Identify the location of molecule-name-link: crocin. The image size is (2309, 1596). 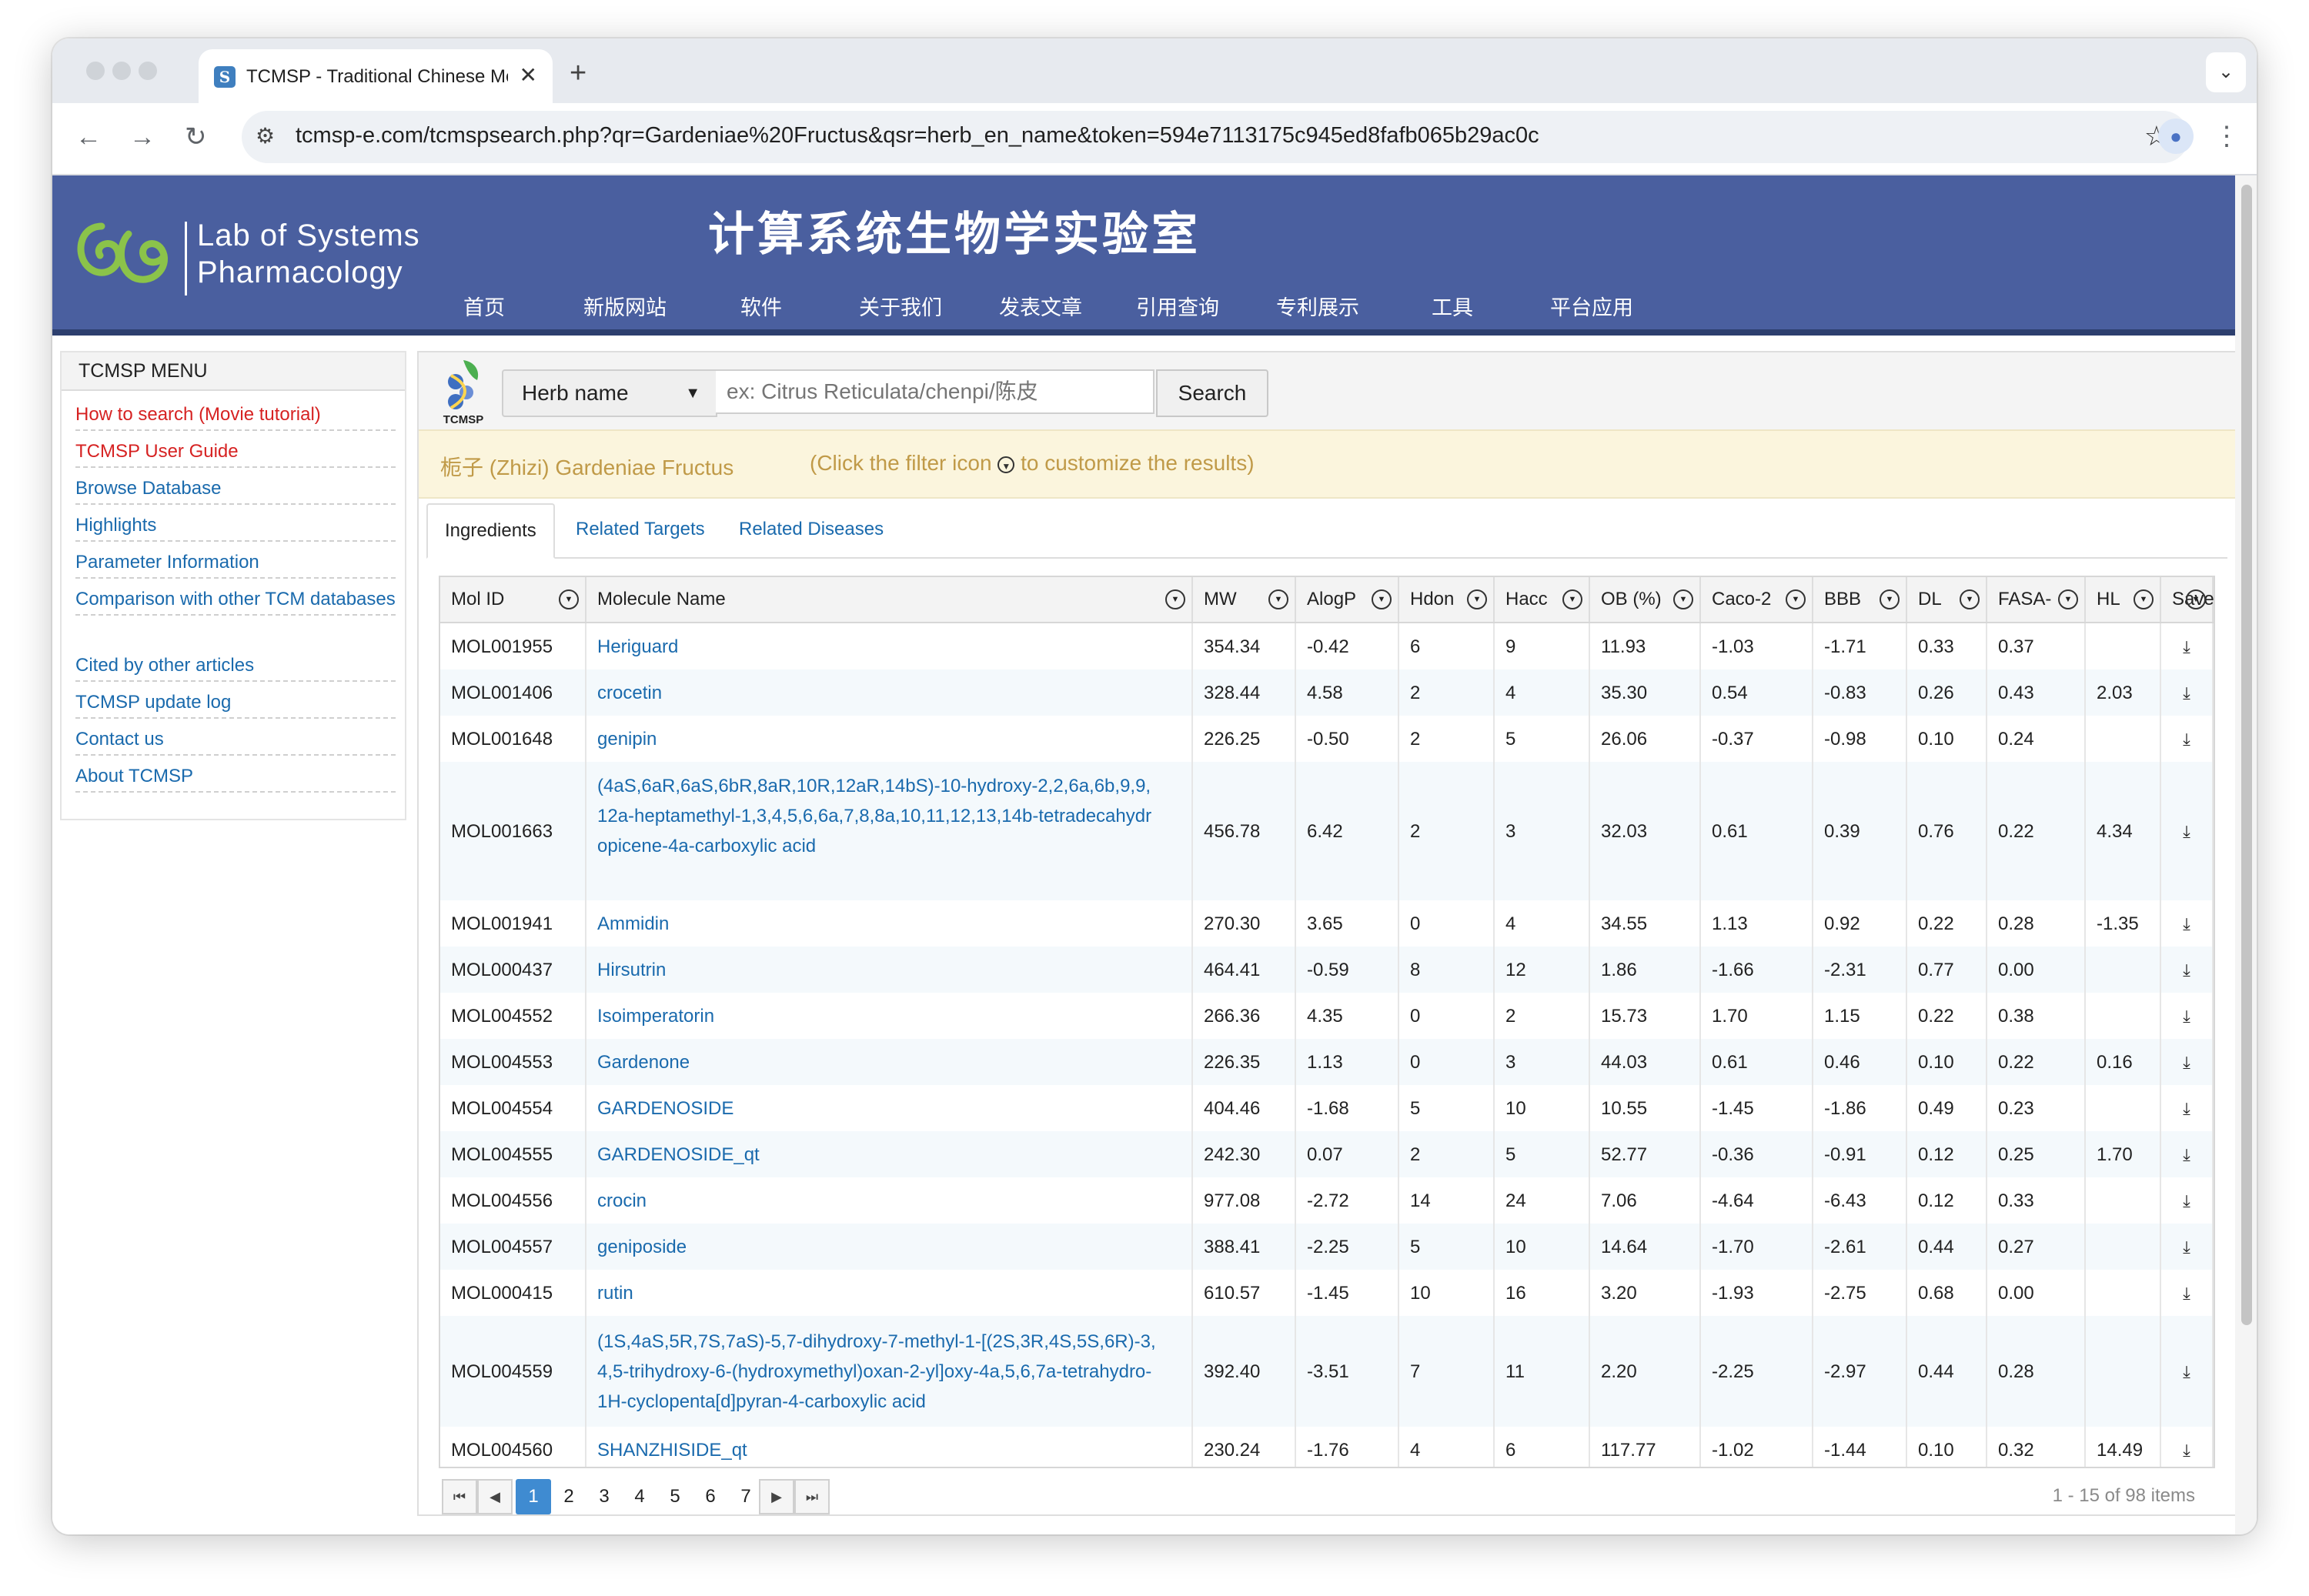
(889, 1200).